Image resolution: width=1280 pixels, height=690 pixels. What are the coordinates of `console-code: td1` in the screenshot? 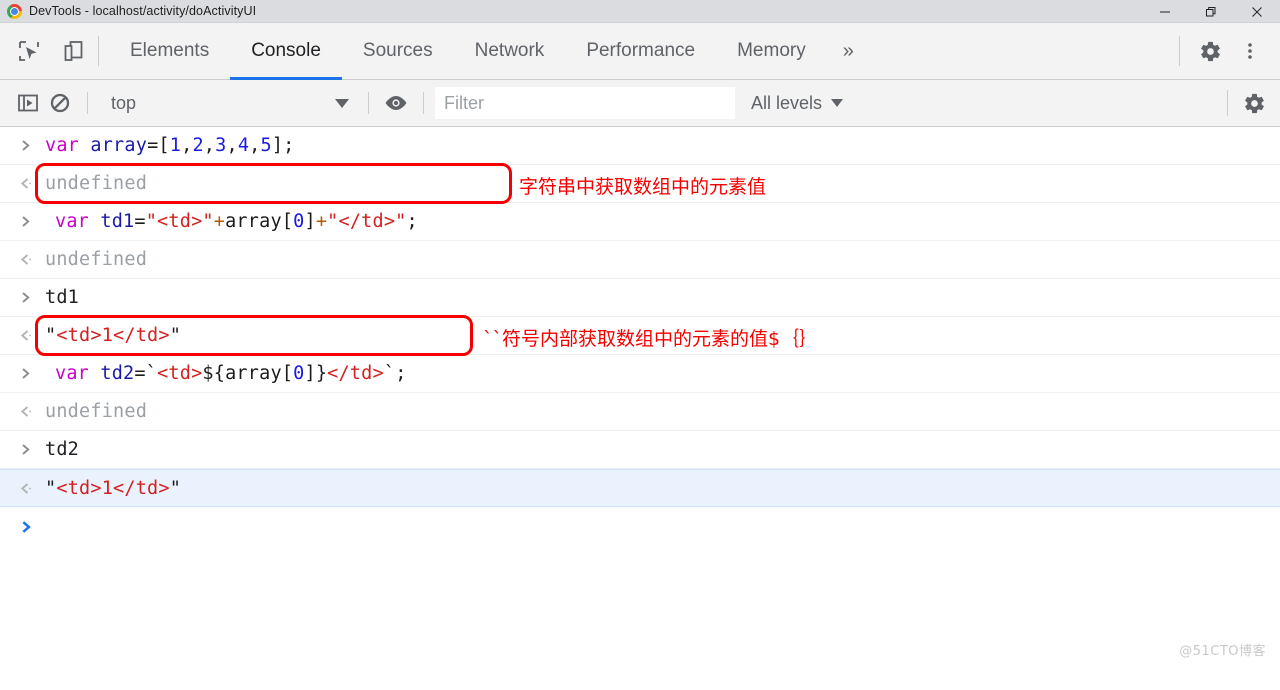 It's located at (62, 297).